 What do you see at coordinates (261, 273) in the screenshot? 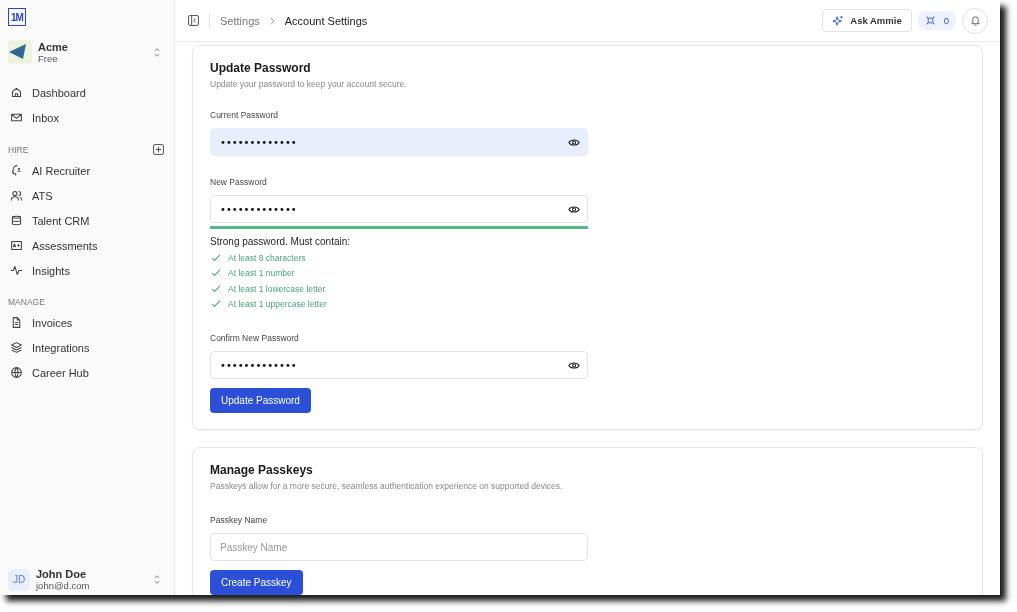
I see `requirement-text: At least 1 number` at bounding box center [261, 273].